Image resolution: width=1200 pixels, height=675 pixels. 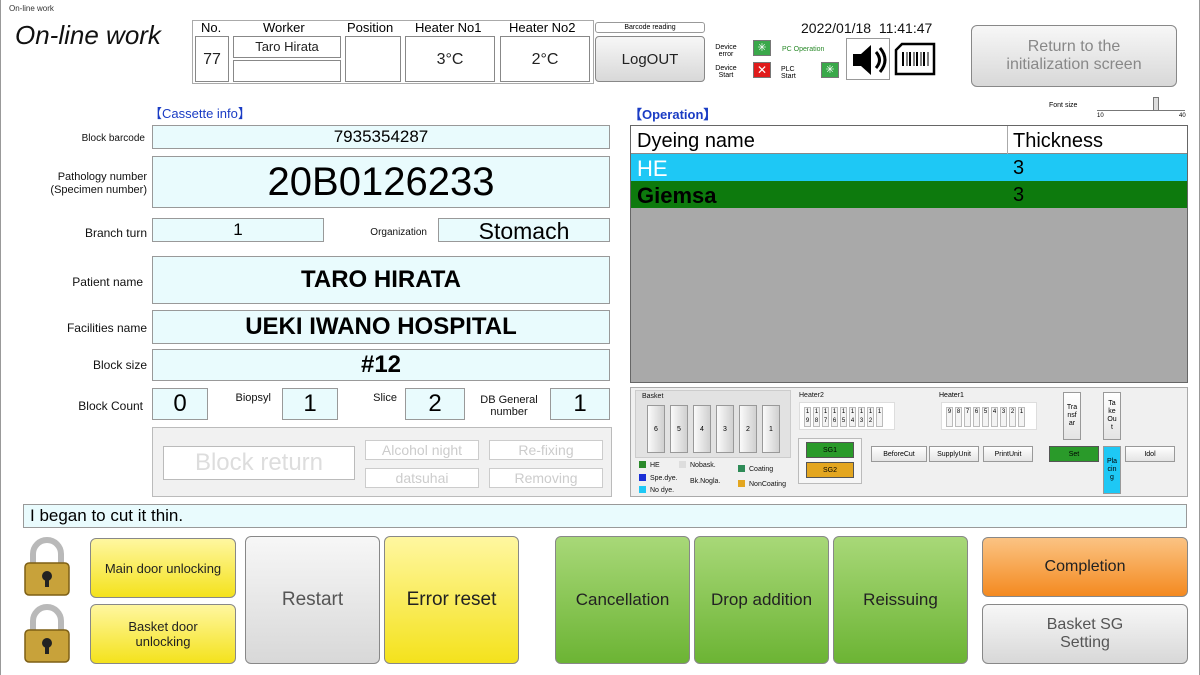 I want to click on dyeing-name-header: Dyeing name, so click(x=696, y=141).